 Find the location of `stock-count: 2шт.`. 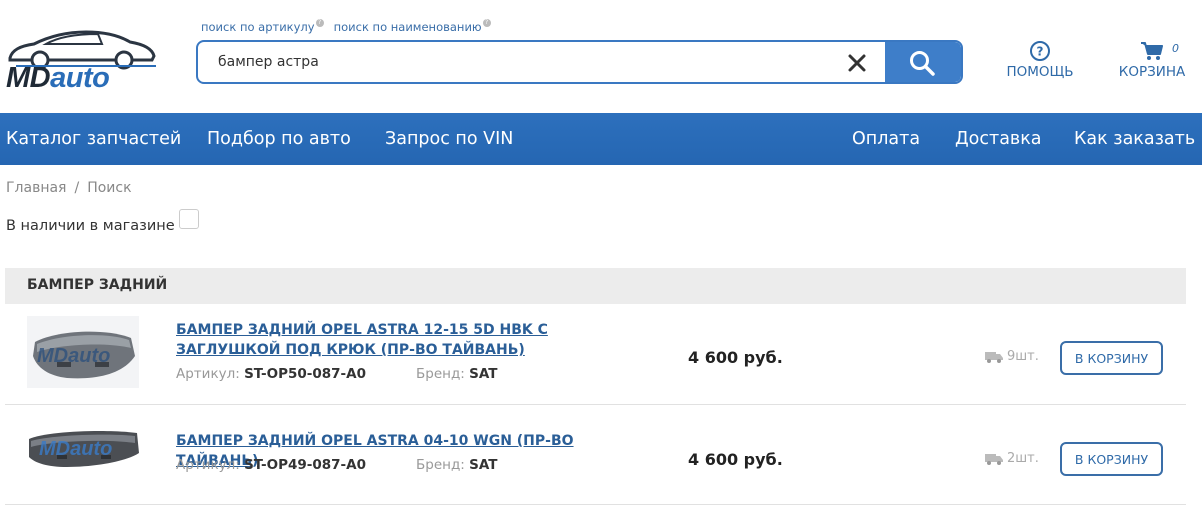

stock-count: 2шт. is located at coordinates (1023, 458).